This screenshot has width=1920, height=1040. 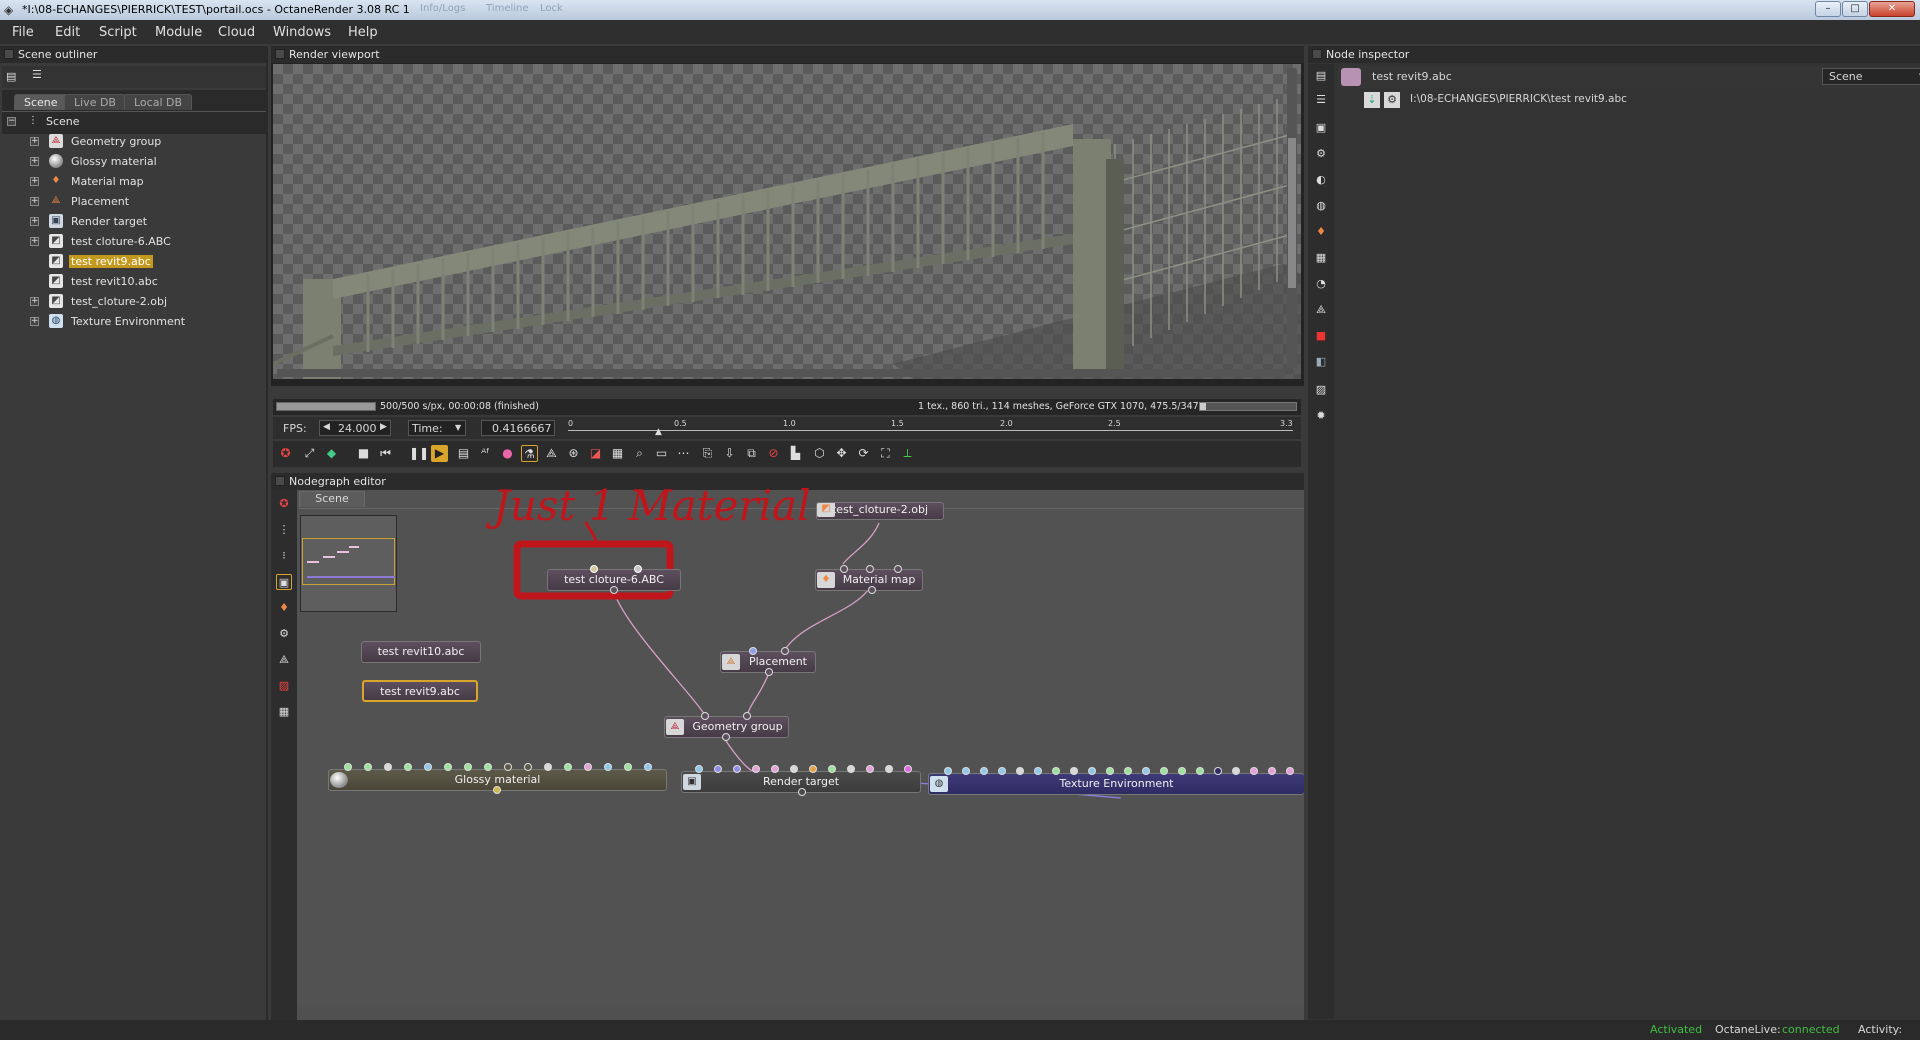 I want to click on recenter-icon: ⤢, so click(x=309, y=453).